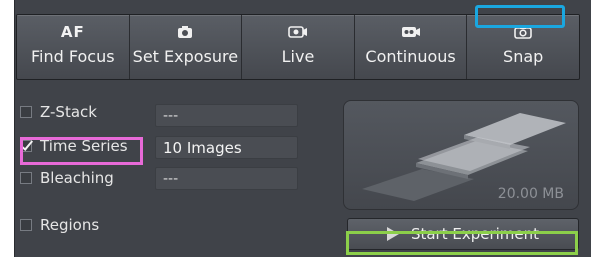 This screenshot has width=595, height=257. I want to click on time-series-checkbox, so click(26, 146).